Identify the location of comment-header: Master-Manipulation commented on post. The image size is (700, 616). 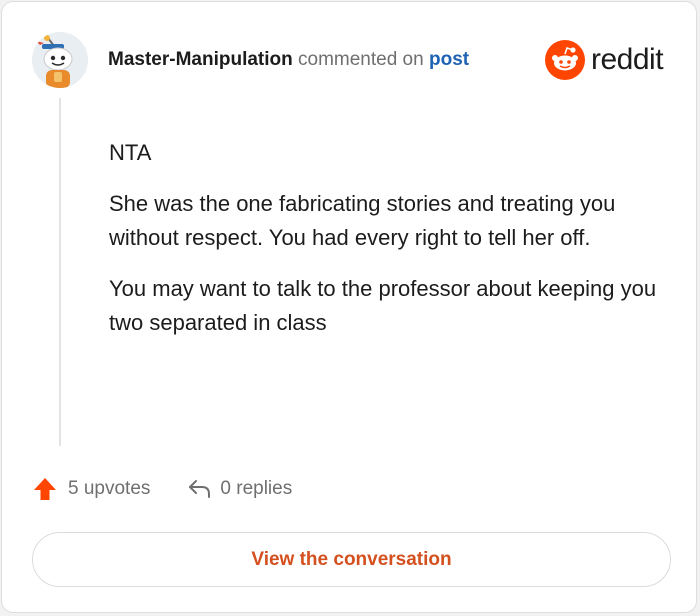
(288, 60).